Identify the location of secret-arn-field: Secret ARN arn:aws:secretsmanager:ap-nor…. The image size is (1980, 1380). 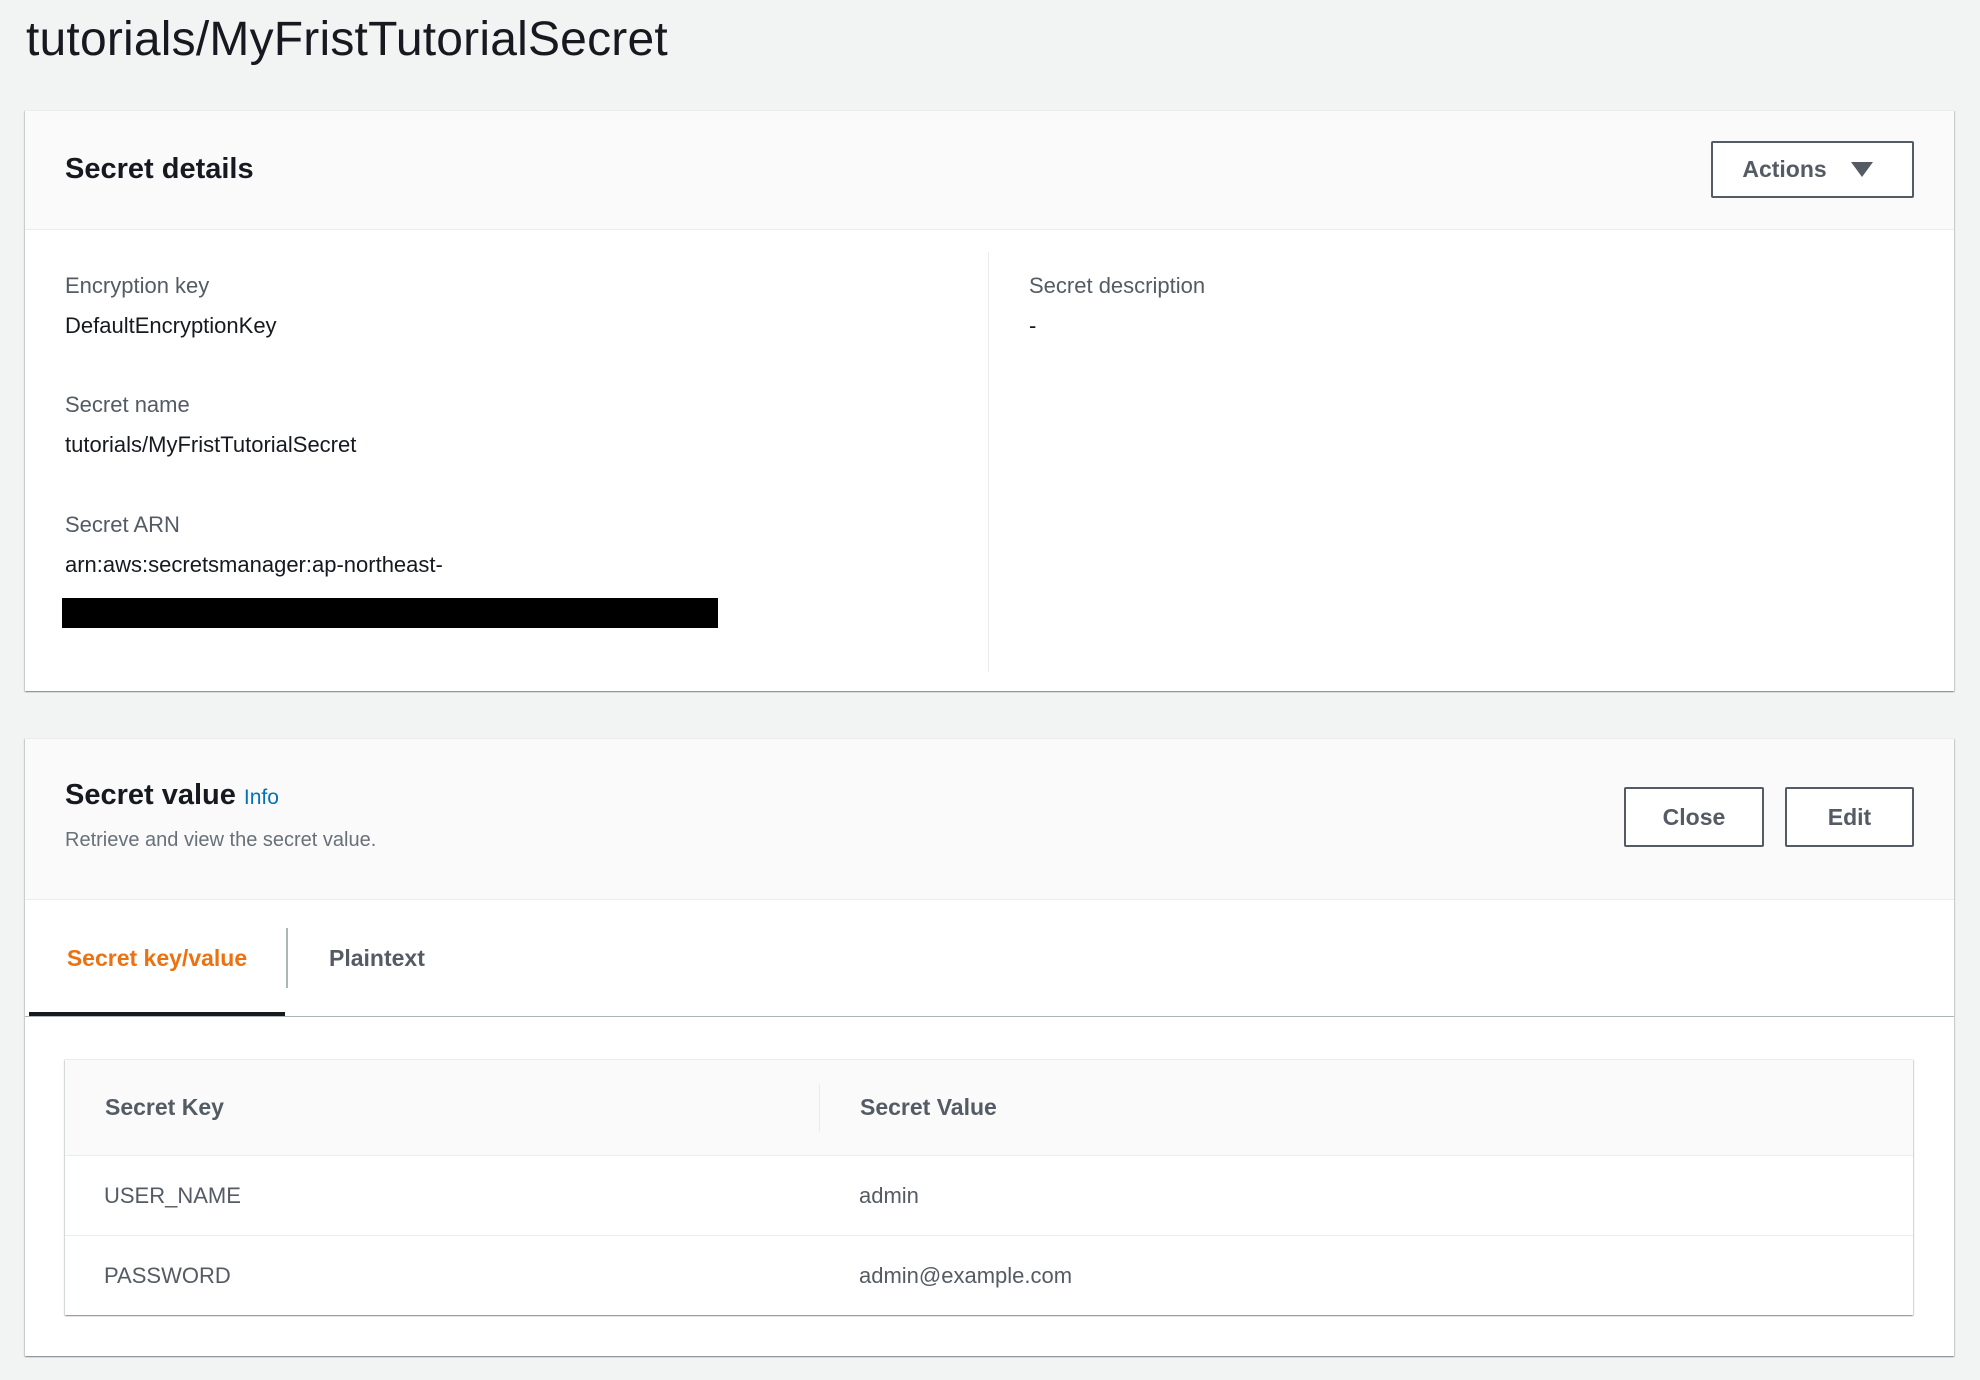
(254, 545).